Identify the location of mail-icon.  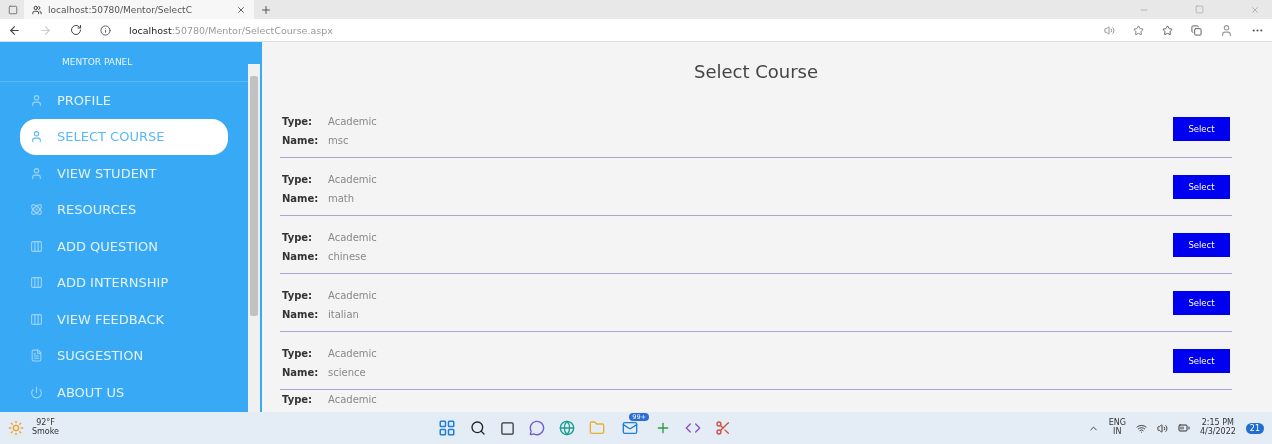
(630, 428).